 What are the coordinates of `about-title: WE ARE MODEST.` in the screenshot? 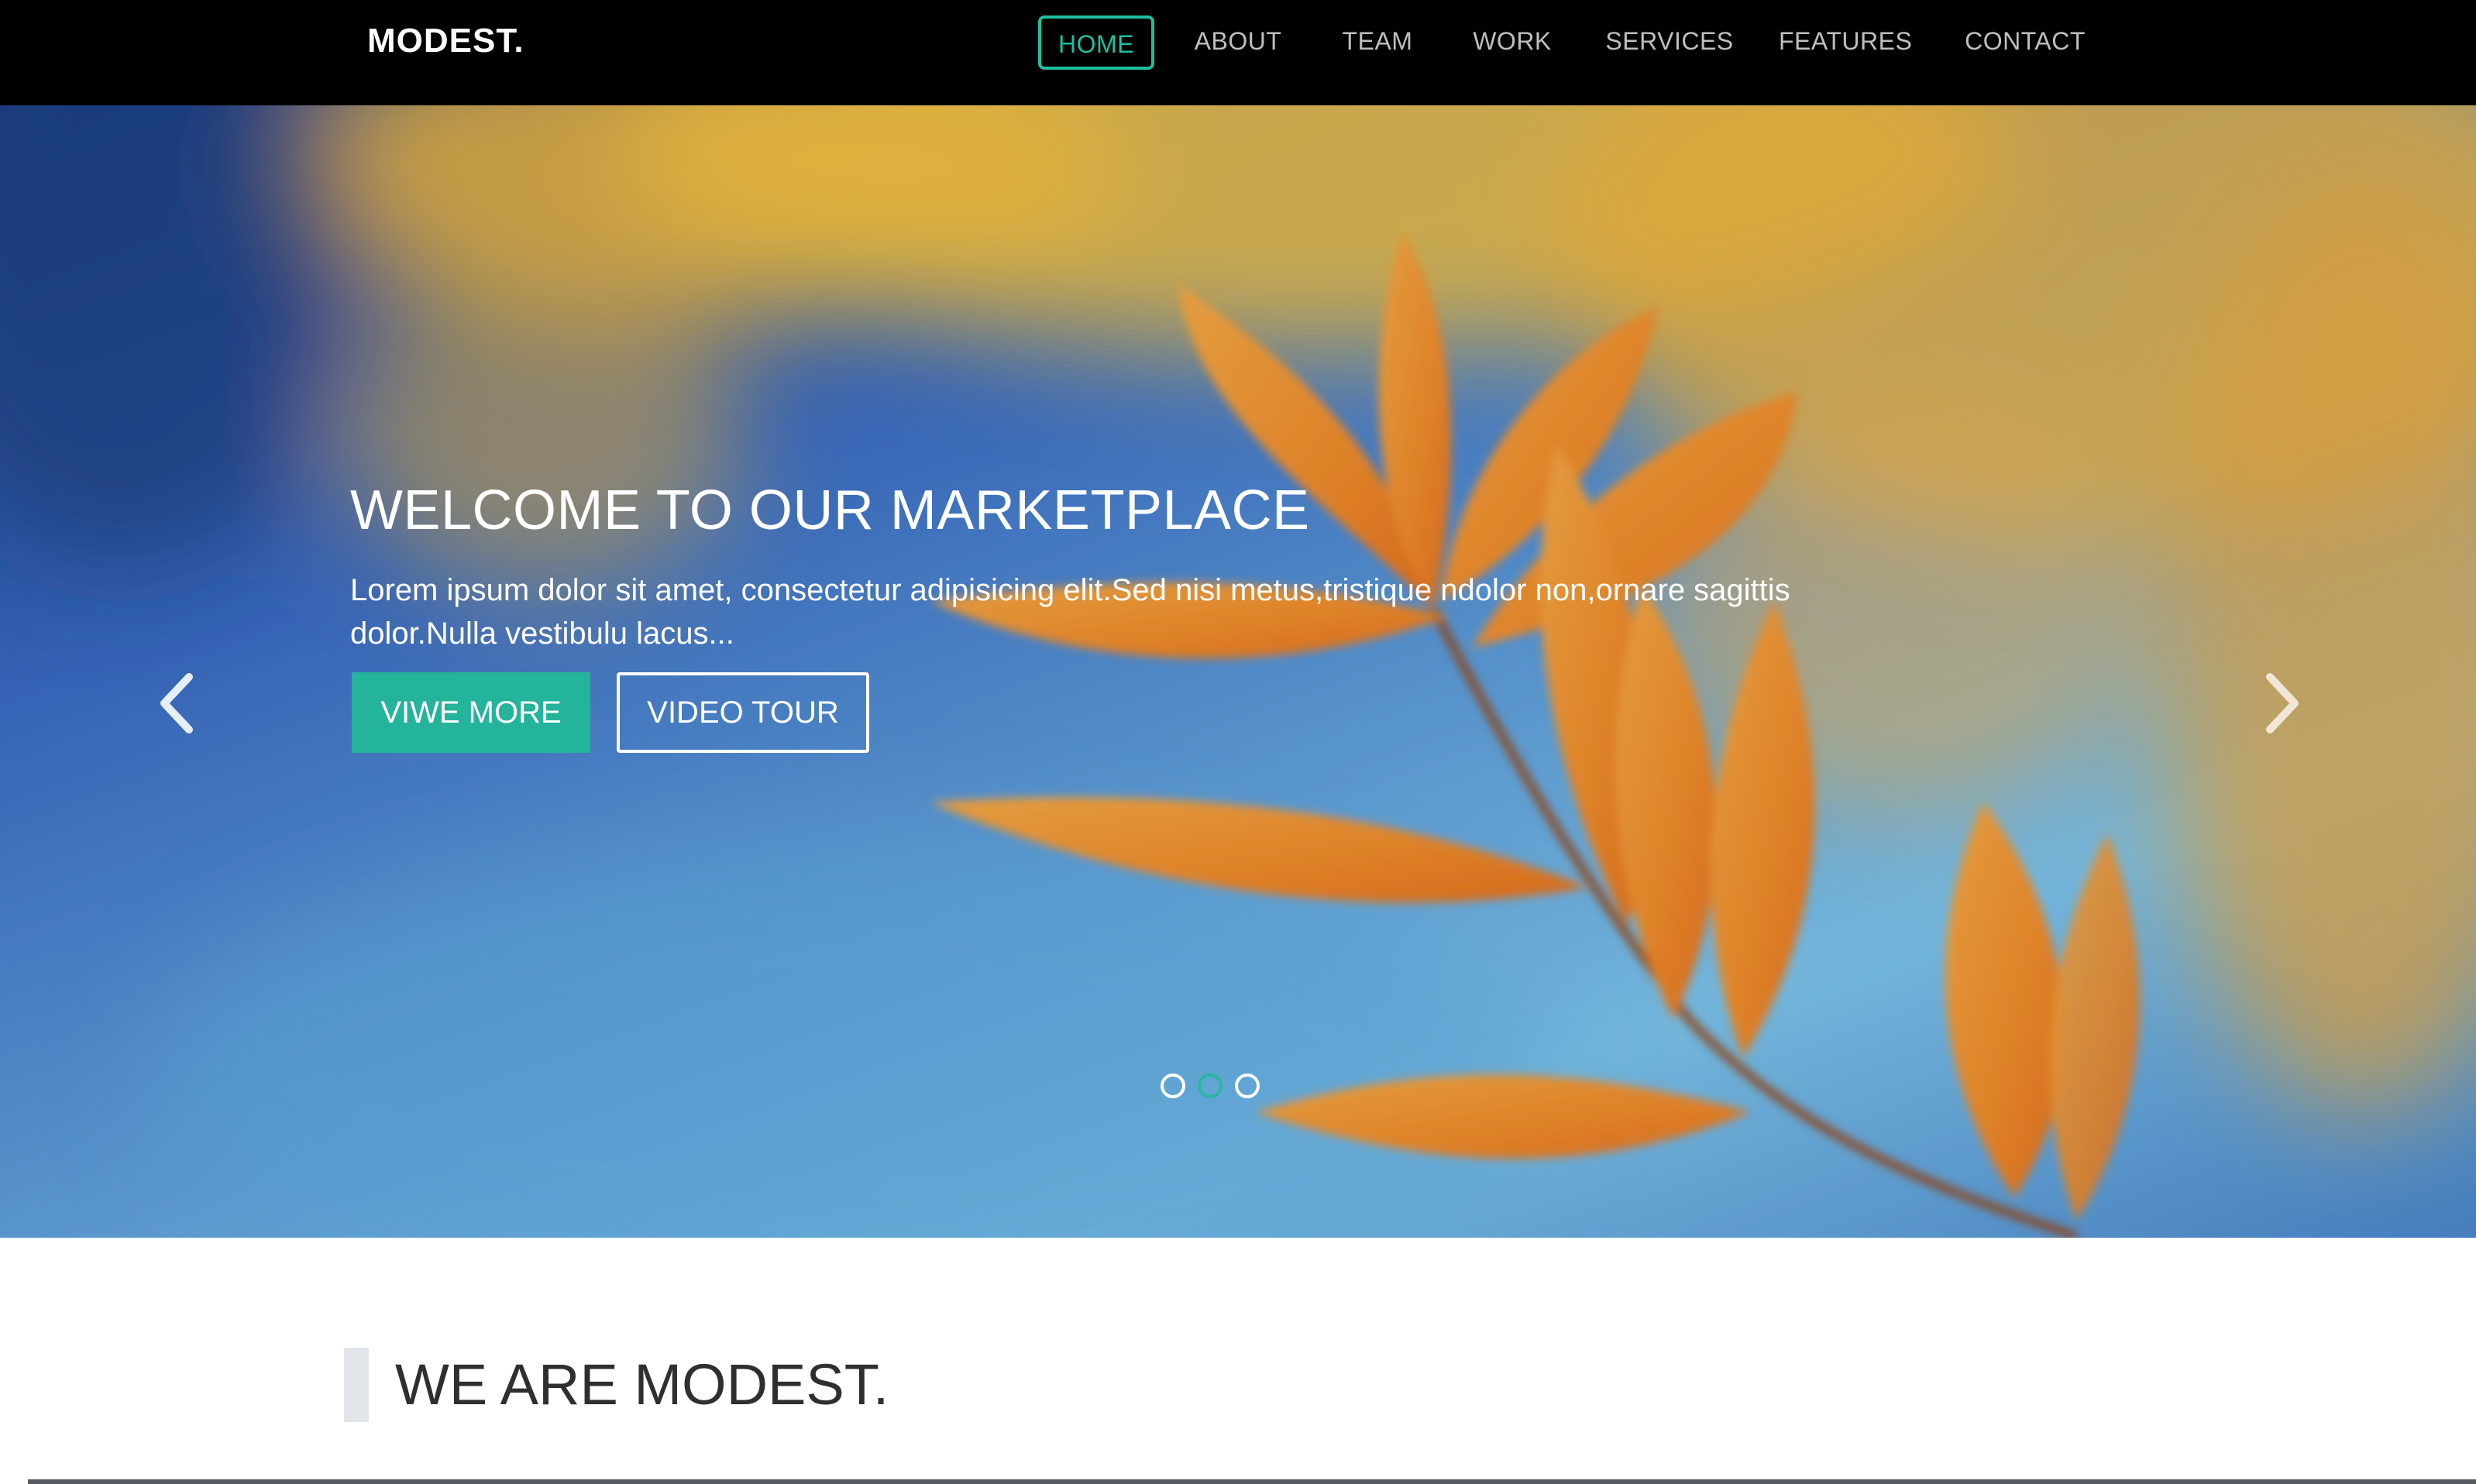 It's located at (642, 1384).